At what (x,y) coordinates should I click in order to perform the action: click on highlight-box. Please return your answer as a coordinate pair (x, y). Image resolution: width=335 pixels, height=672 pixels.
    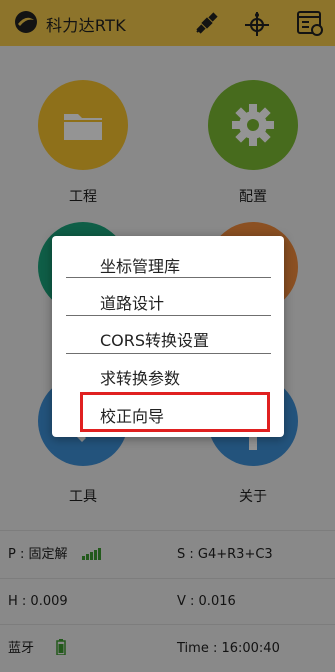
    Looking at the image, I should click on (175, 412).